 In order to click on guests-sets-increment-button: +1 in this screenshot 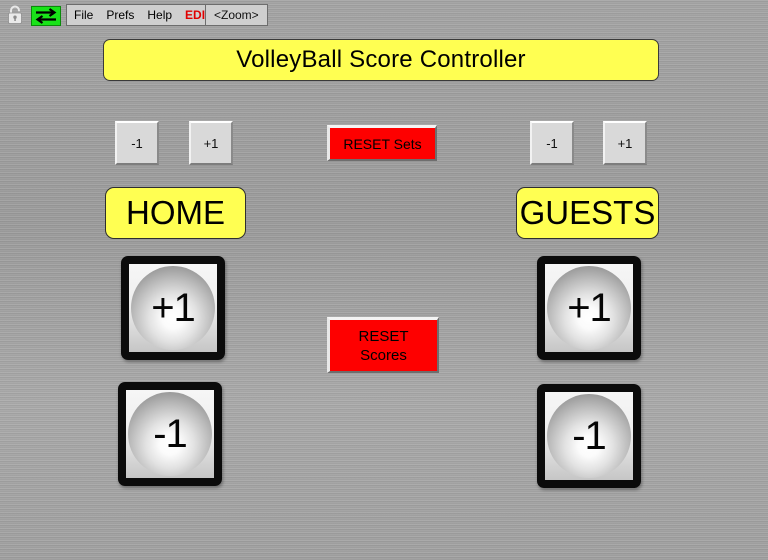, I will do `click(625, 143)`.